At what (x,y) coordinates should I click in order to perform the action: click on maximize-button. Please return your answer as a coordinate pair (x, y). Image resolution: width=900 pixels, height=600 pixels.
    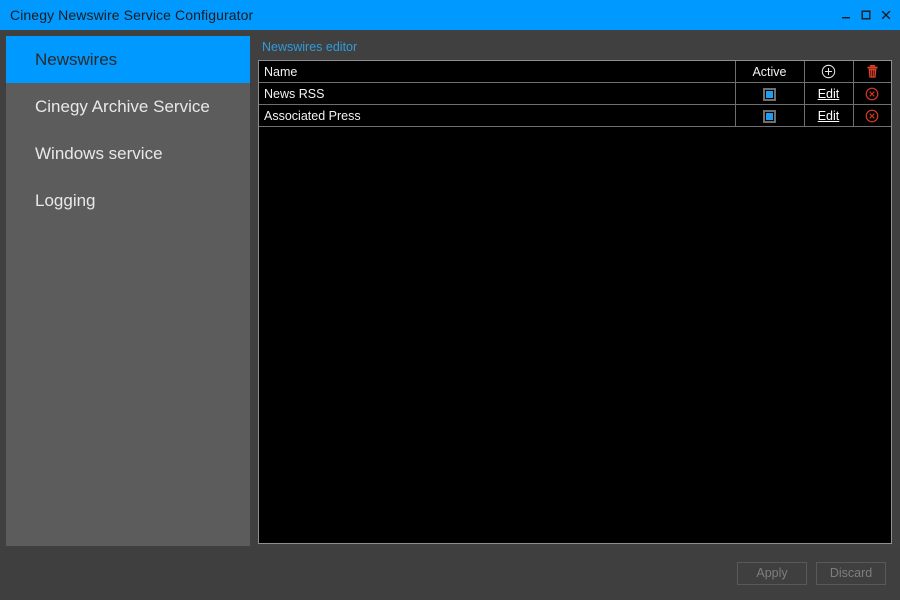
    Looking at the image, I should click on (866, 15).